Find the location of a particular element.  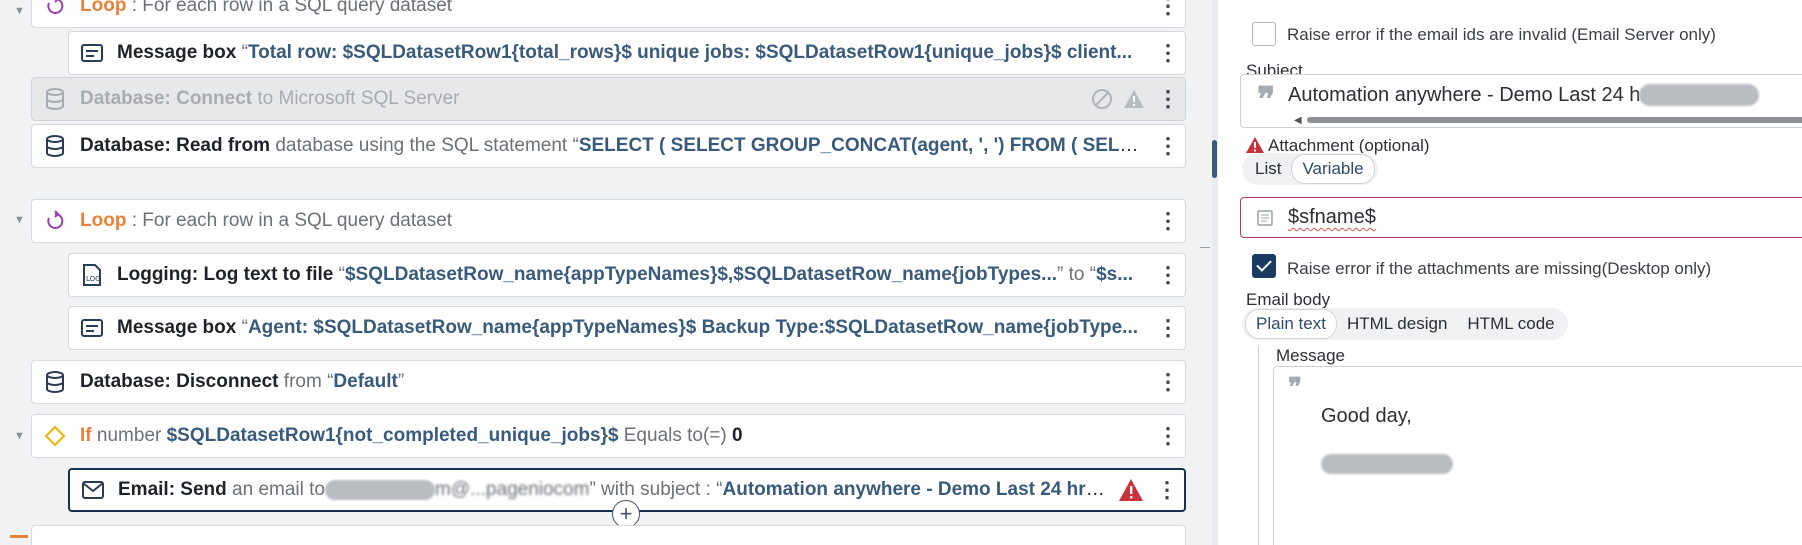

quote-icon: ❞ is located at coordinates (1295, 388).